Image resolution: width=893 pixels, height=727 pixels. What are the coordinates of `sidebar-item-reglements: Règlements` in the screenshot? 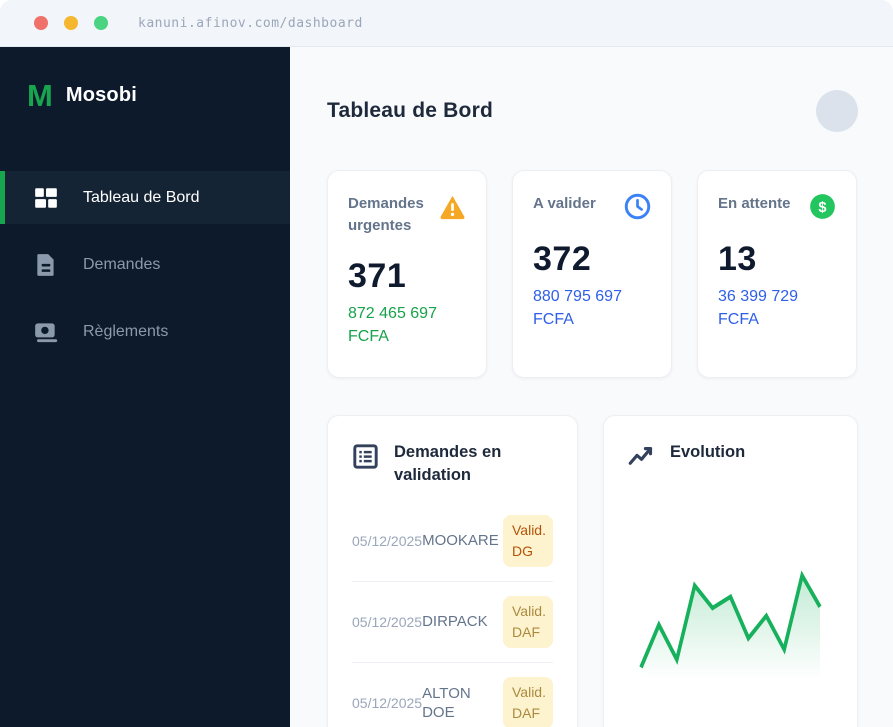 It's located at (145, 331).